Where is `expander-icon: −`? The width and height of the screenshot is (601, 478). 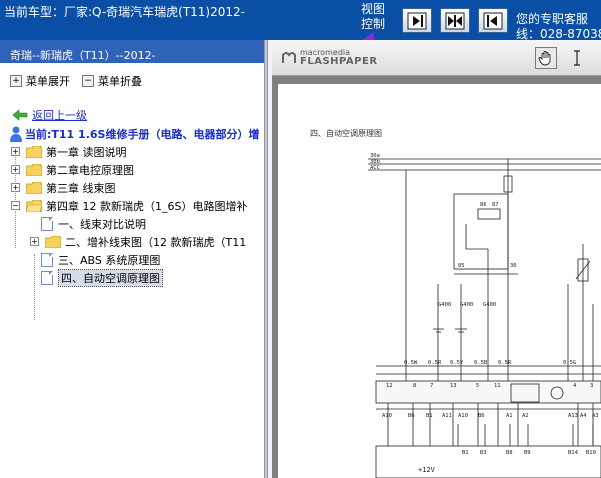 expander-icon: − is located at coordinates (15, 205).